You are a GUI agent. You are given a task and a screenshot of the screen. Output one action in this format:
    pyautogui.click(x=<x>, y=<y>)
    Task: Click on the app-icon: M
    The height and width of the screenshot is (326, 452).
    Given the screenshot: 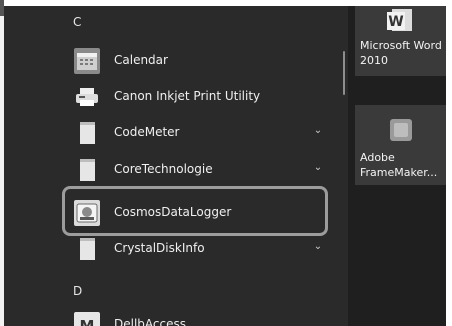 What is the action you would take?
    pyautogui.click(x=87, y=319)
    